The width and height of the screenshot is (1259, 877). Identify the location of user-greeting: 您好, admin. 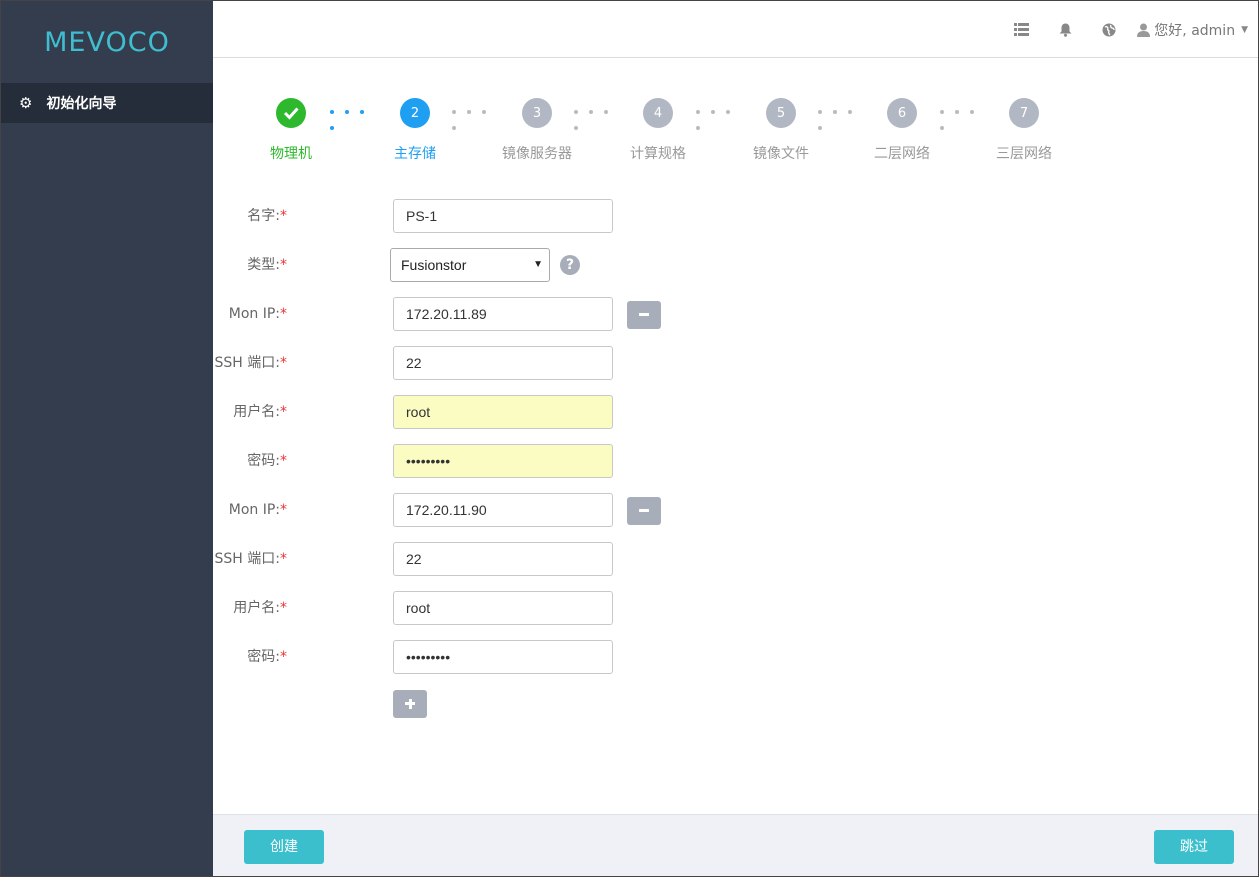
(1195, 30).